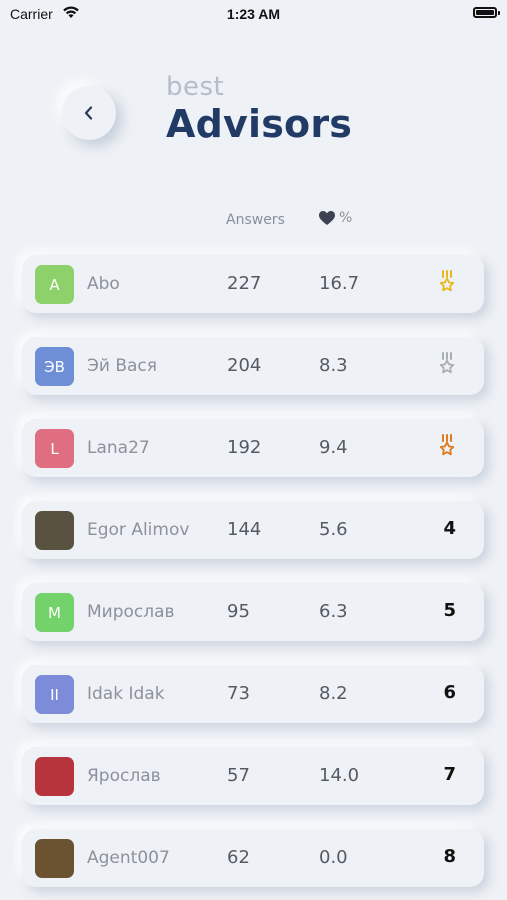  Describe the element at coordinates (333, 611) in the screenshot. I see `likes-percent: 6.3` at that location.